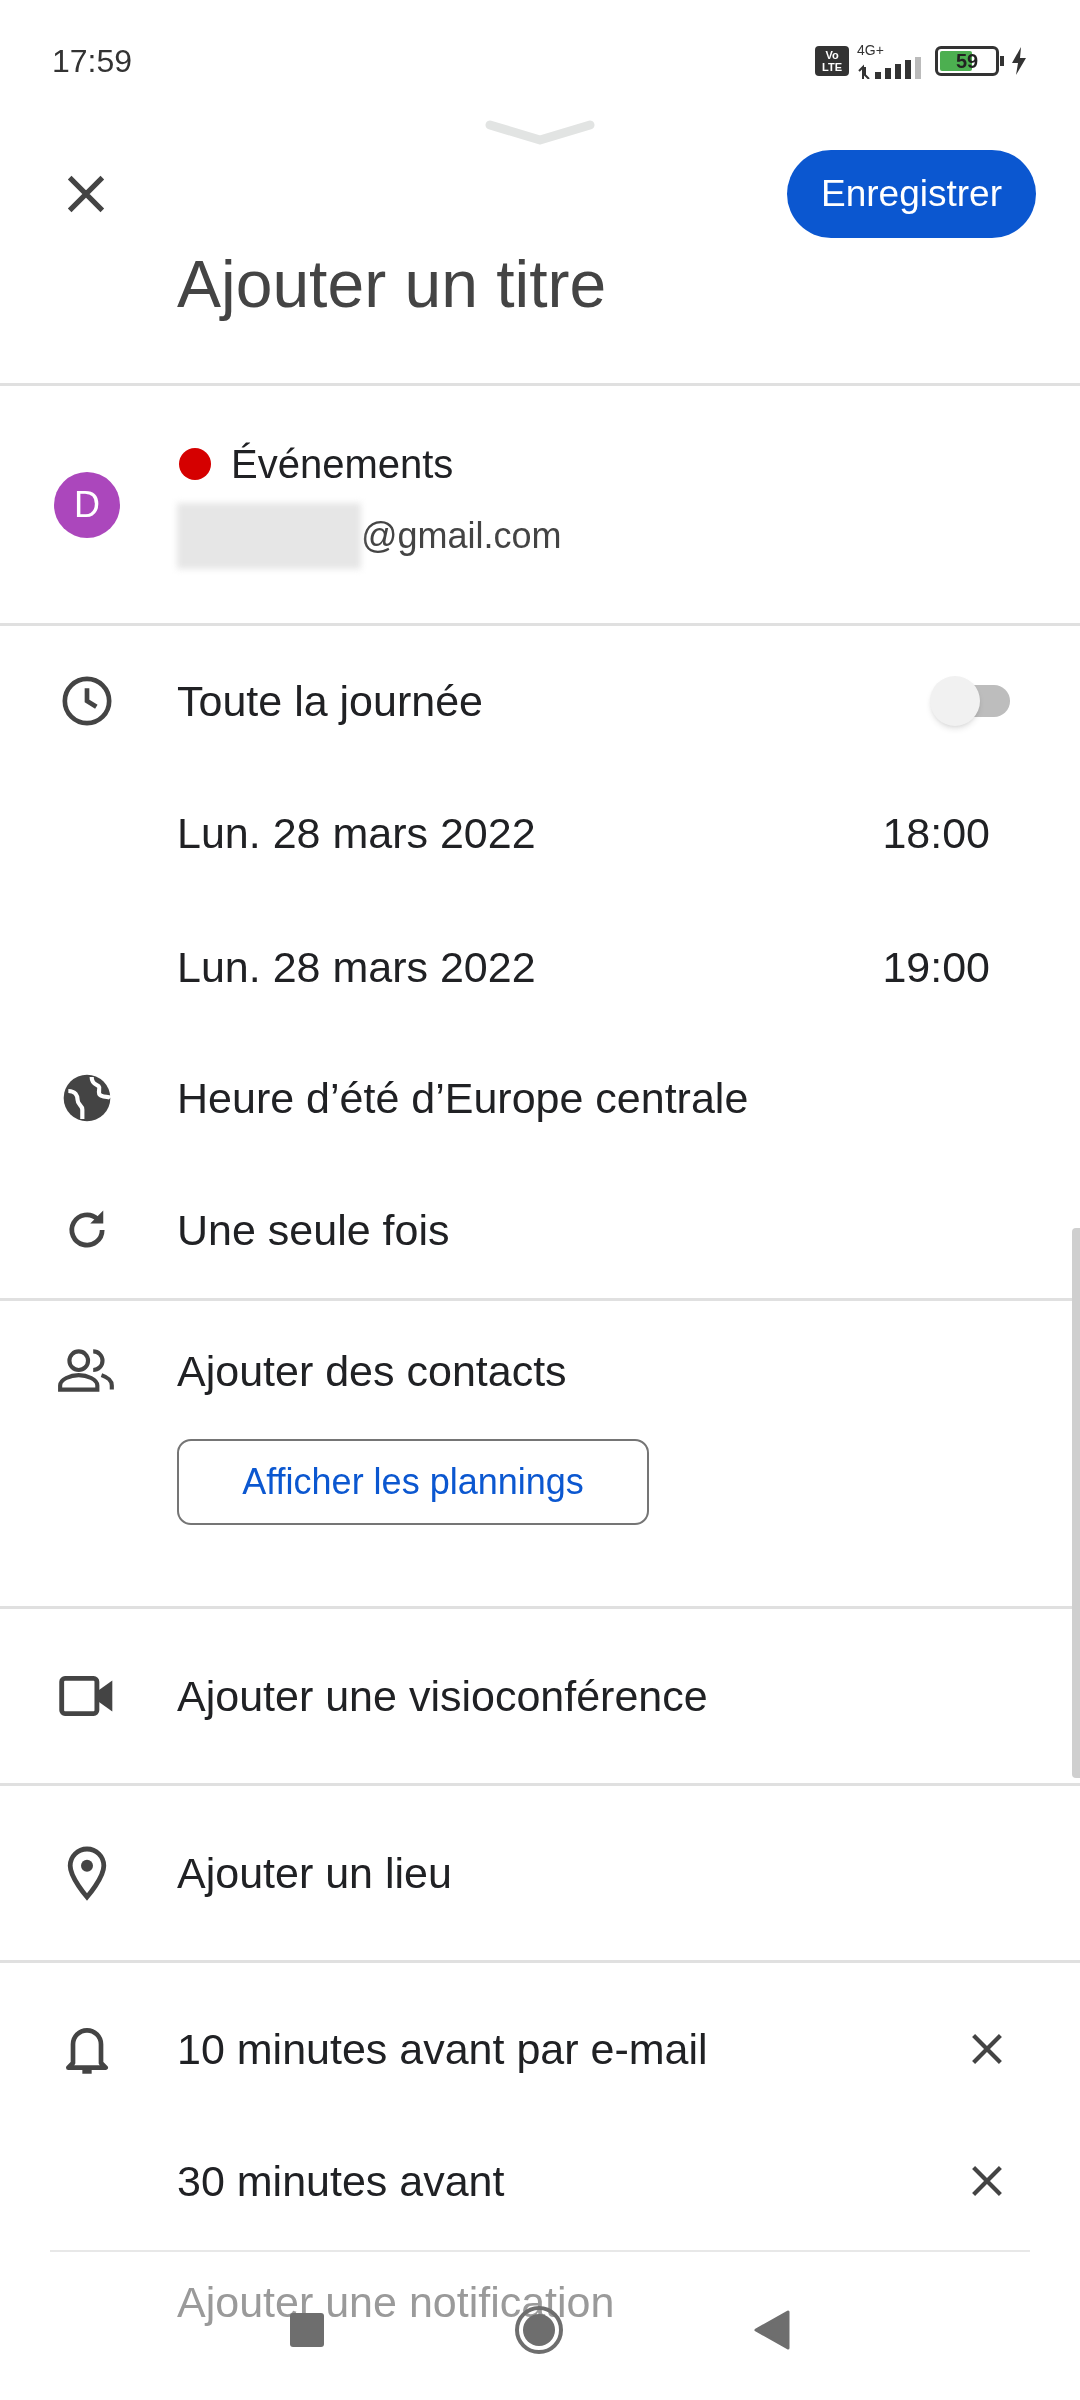 This screenshot has height=2400, width=1080. What do you see at coordinates (832, 61) in the screenshot?
I see `volte-icon: Vo LTE` at bounding box center [832, 61].